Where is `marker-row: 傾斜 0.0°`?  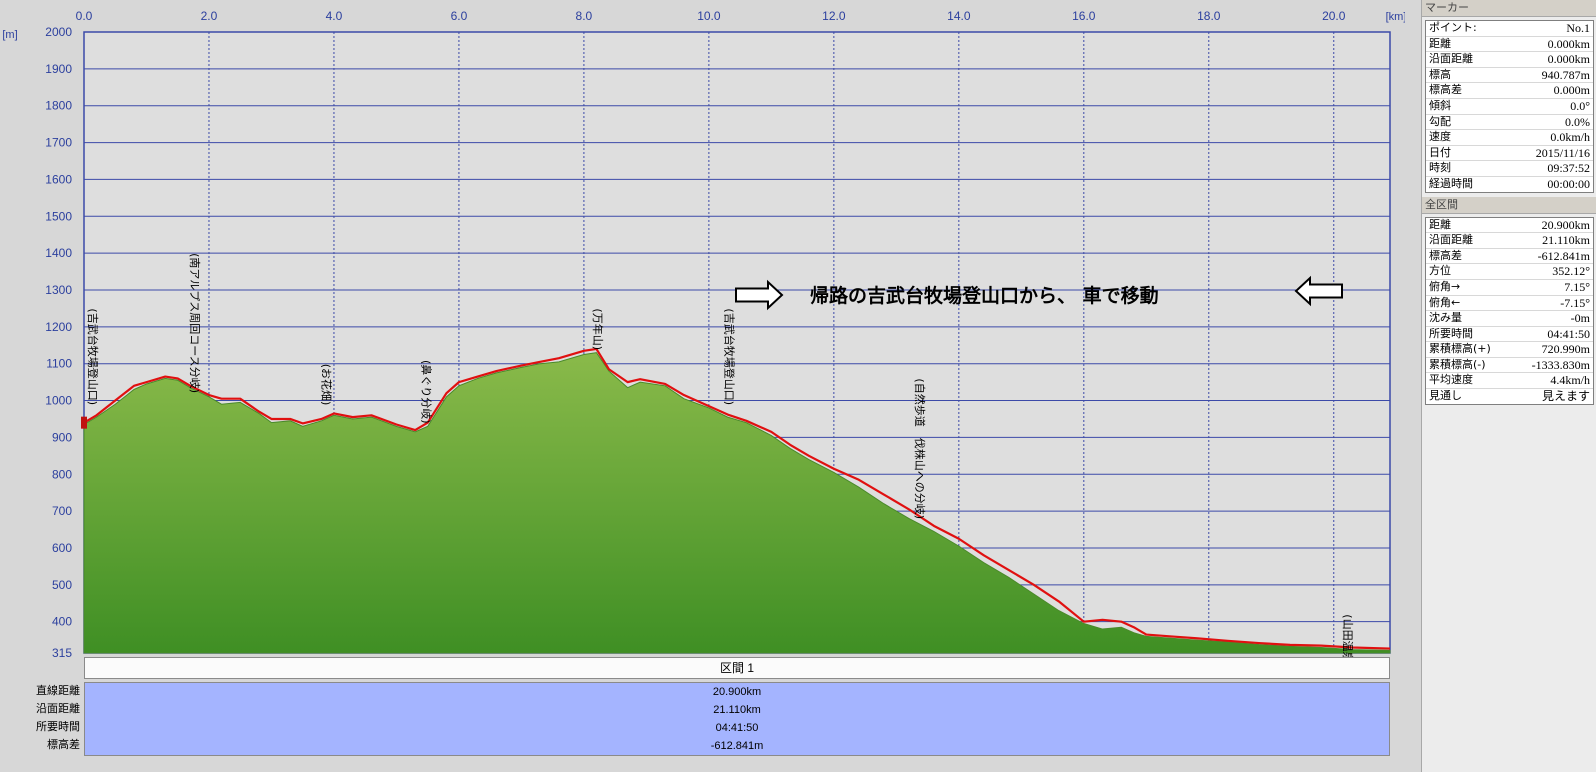 marker-row: 傾斜 0.0° is located at coordinates (1509, 107).